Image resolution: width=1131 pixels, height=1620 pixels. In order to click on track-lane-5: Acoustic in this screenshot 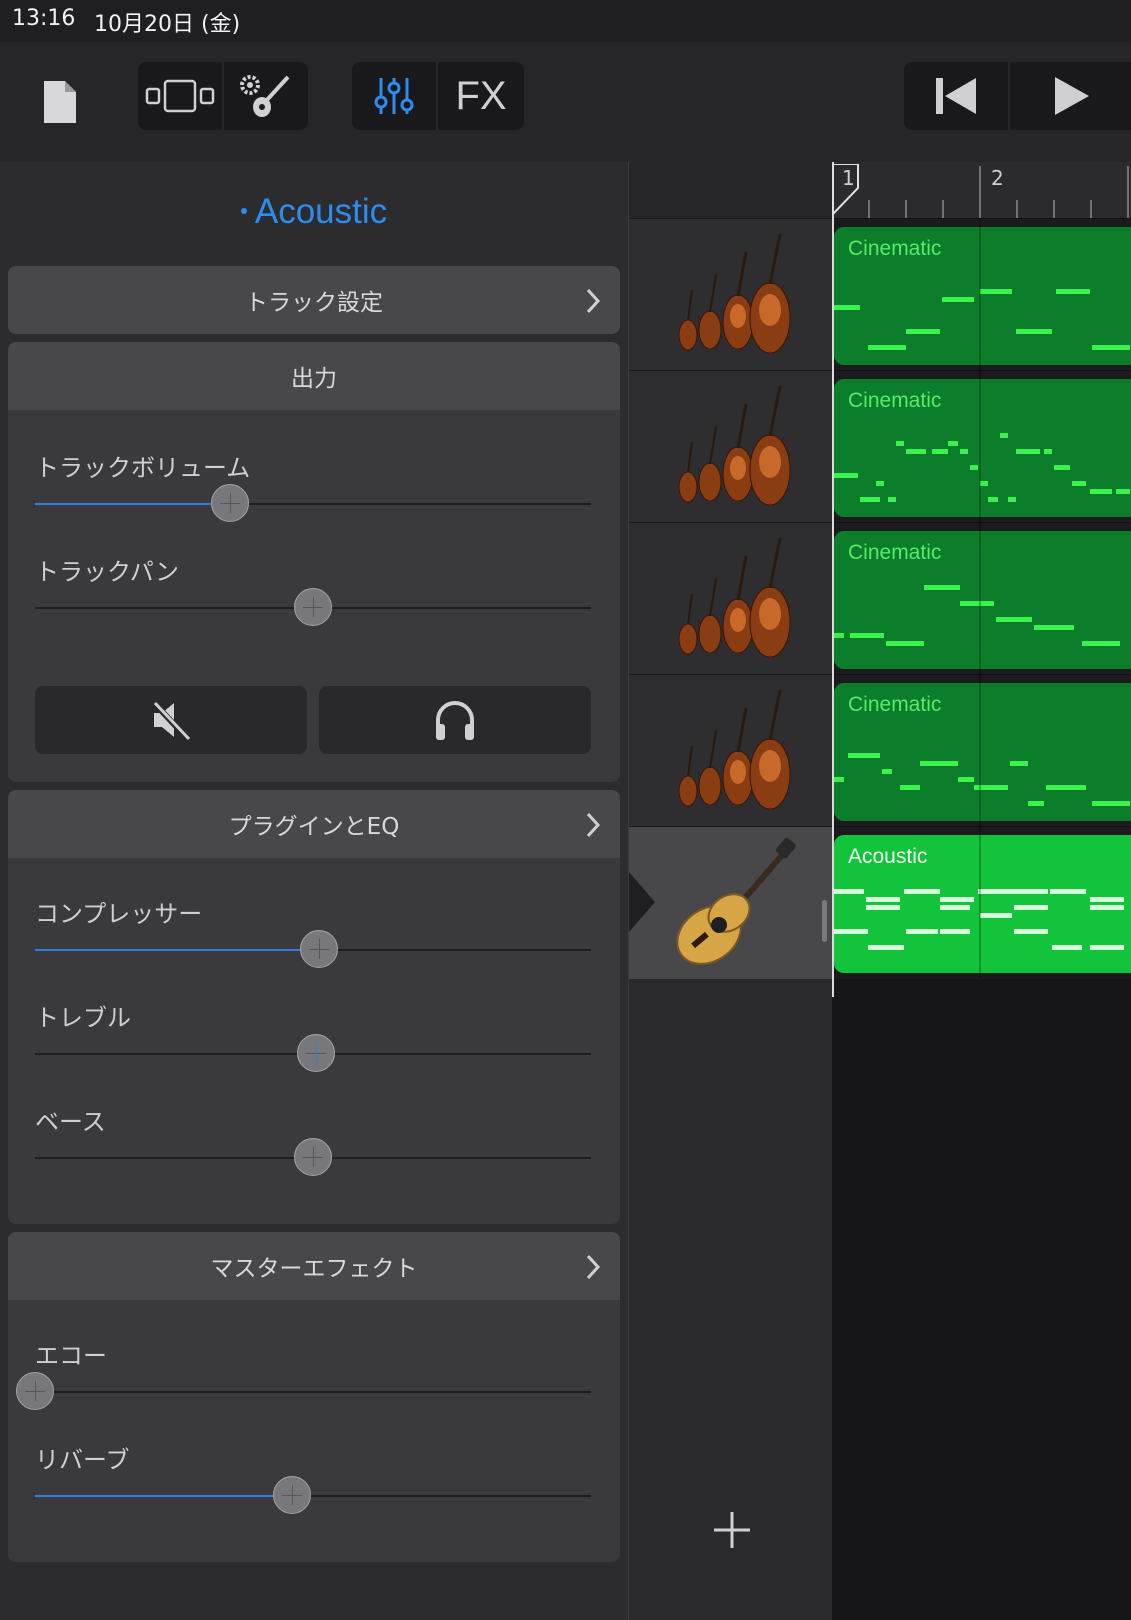, I will do `click(981, 902)`.